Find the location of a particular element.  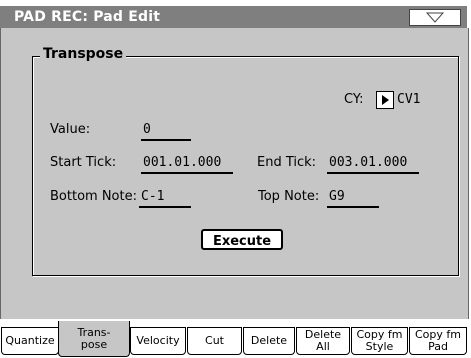

tab-cut: Cut is located at coordinates (214, 341).